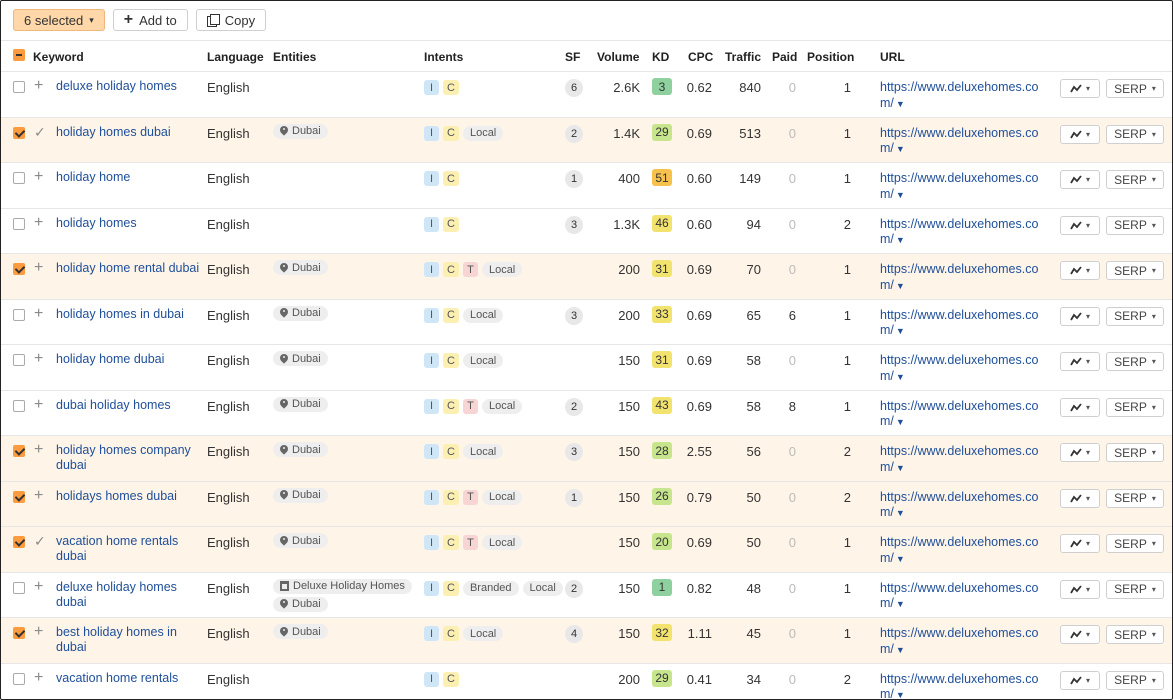 The image size is (1173, 700). I want to click on keyword-link: holiday homes dubai, so click(128, 132).